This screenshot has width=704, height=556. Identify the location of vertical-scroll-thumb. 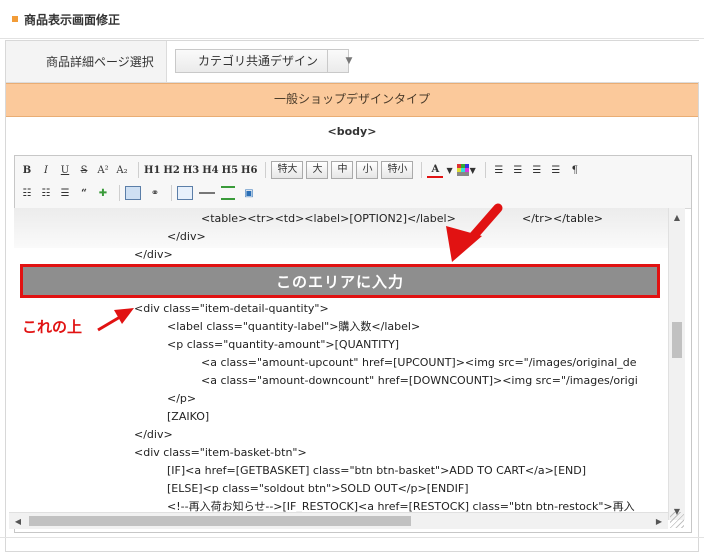
(677, 340).